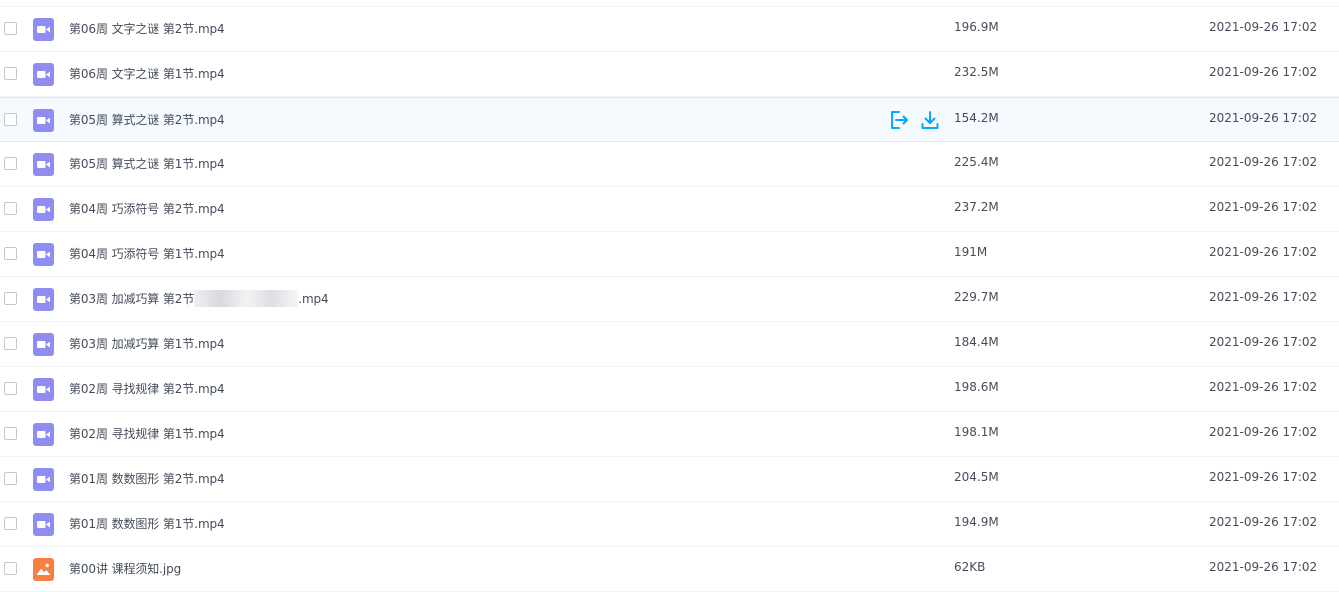 The width and height of the screenshot is (1339, 592). Describe the element at coordinates (669, 299) in the screenshot. I see `file-row: 第03周 加减巧算 第2节 .mp4 229.7M 2021-09-26 17:02` at that location.